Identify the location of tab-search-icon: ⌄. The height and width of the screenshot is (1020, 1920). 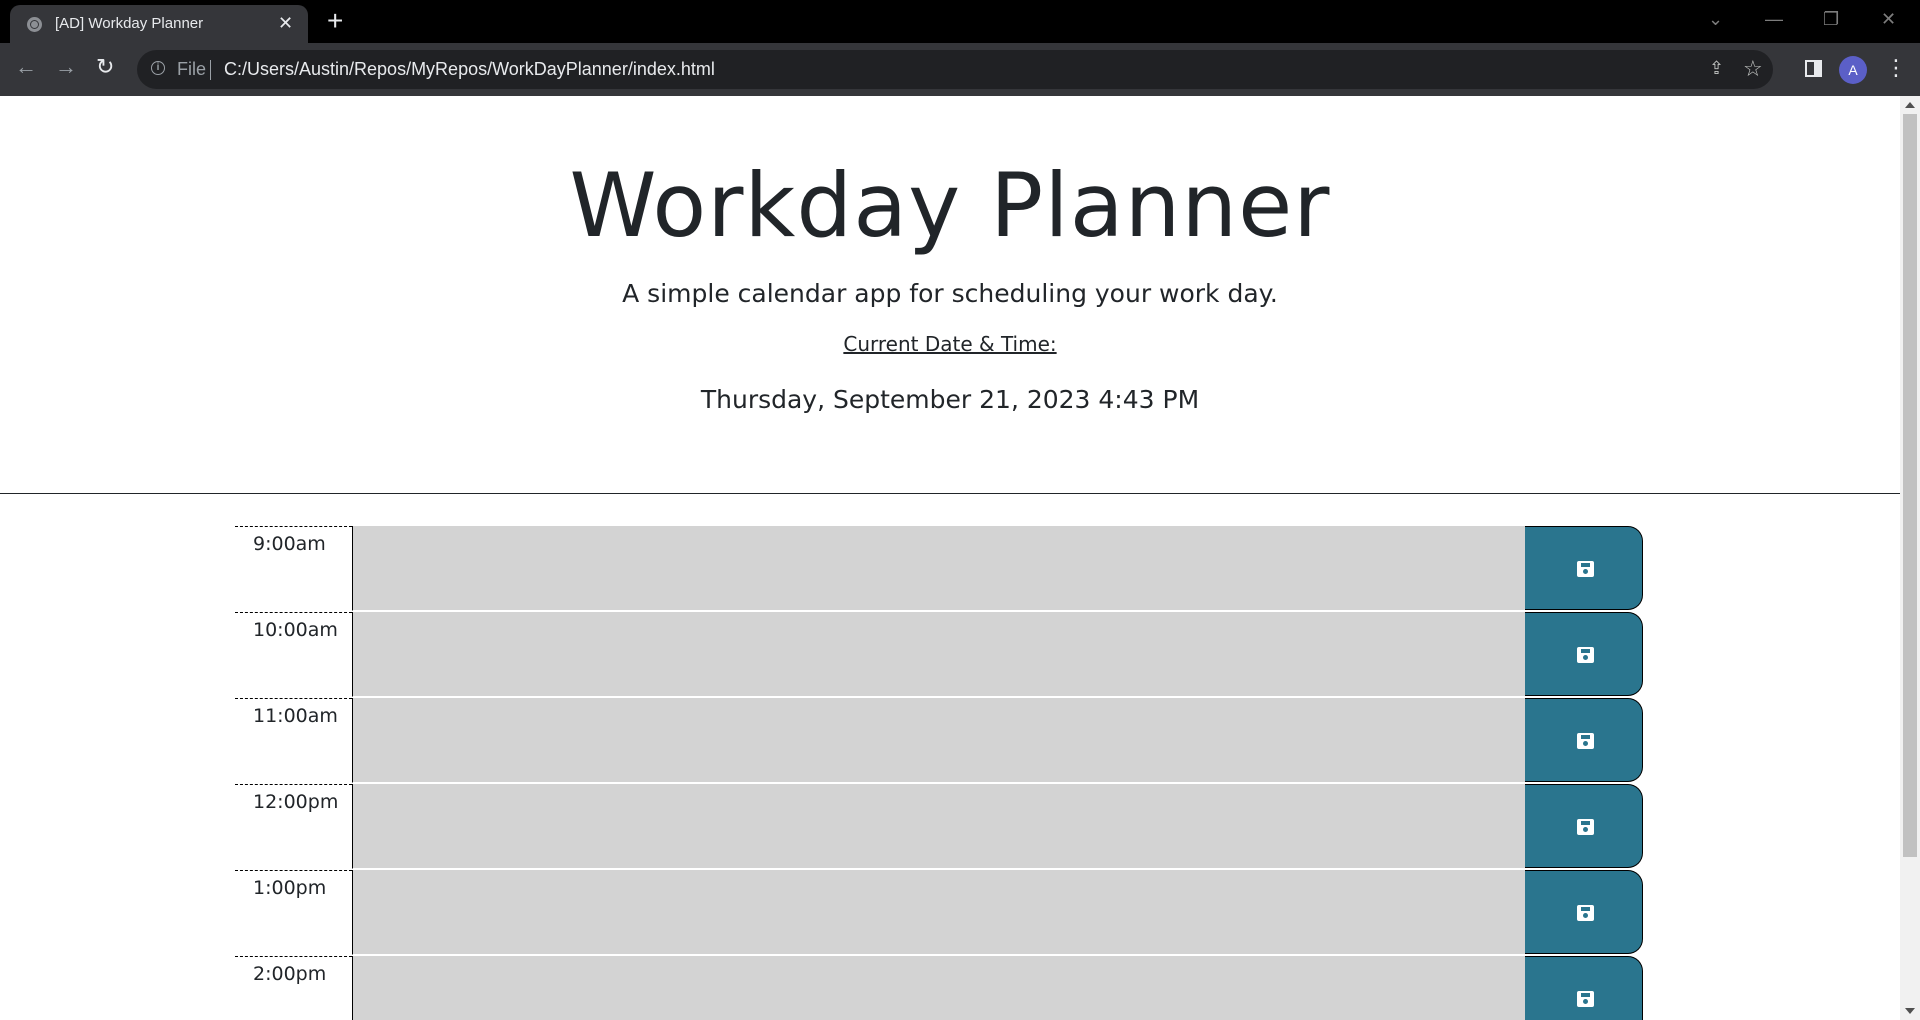
(1715, 19).